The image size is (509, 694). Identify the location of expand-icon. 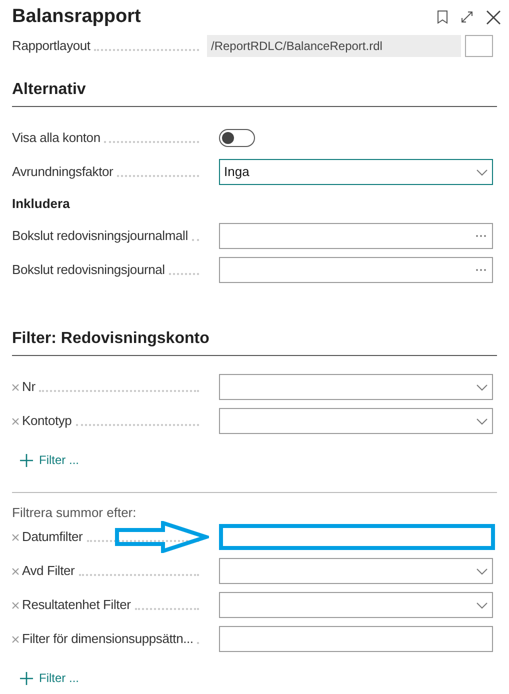
(467, 17).